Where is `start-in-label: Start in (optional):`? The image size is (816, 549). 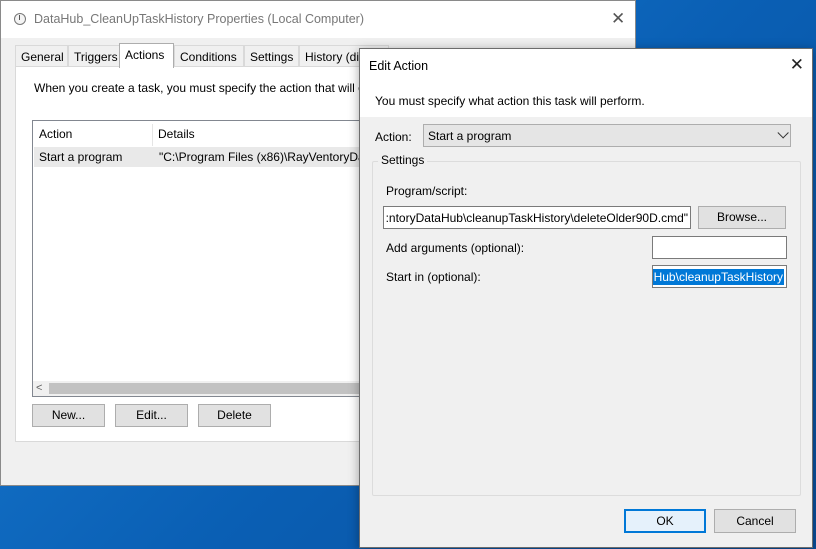
start-in-label: Start in (optional): is located at coordinates (433, 277).